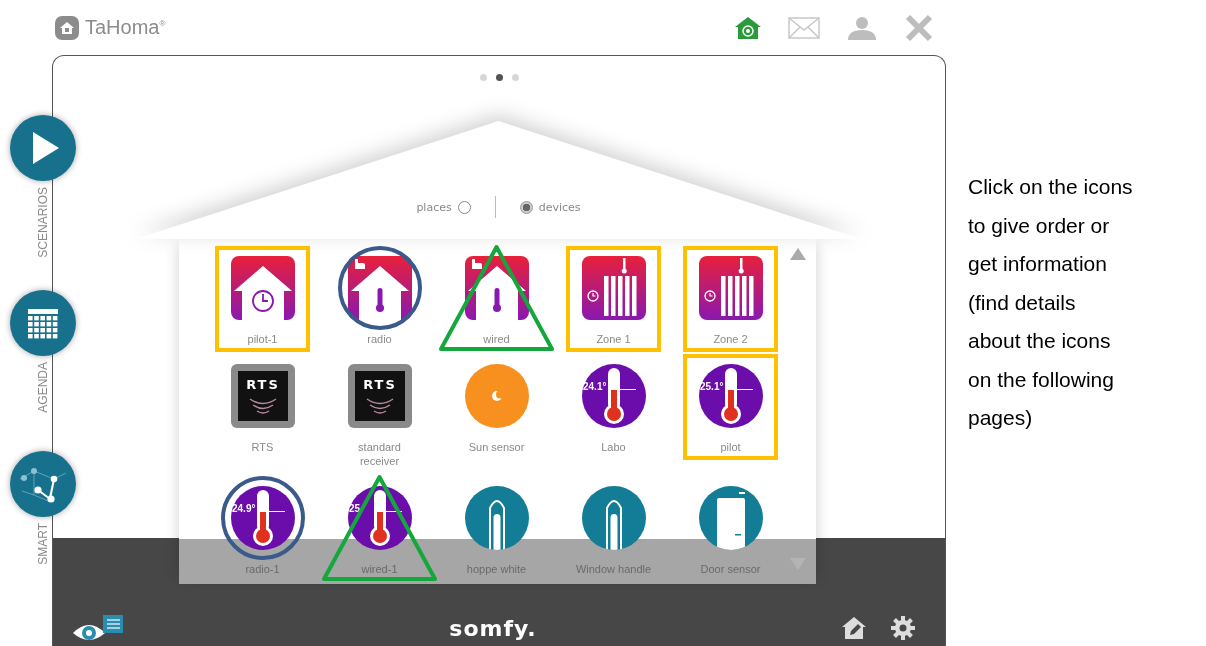  I want to click on house-logo-icon, so click(67, 27).